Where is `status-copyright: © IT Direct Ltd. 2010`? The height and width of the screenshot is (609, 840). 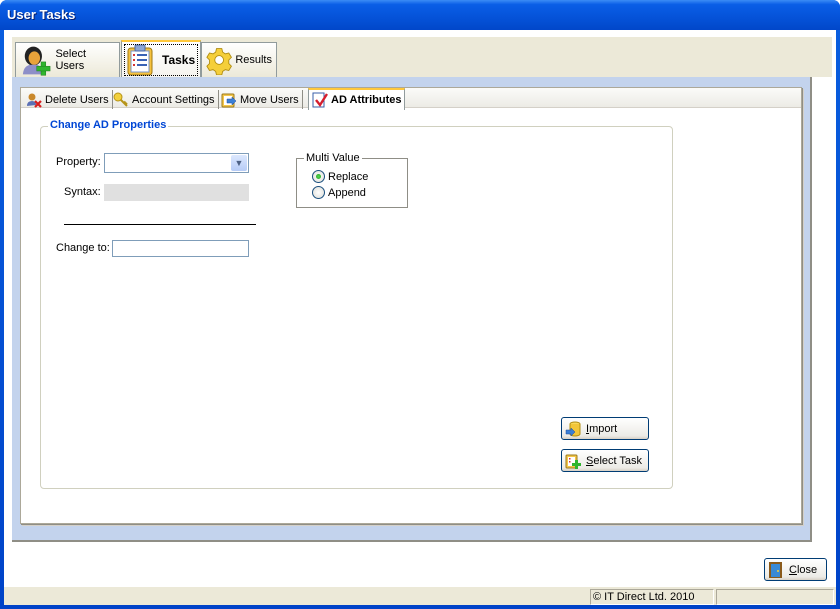
status-copyright: © IT Direct Ltd. 2010 is located at coordinates (652, 597).